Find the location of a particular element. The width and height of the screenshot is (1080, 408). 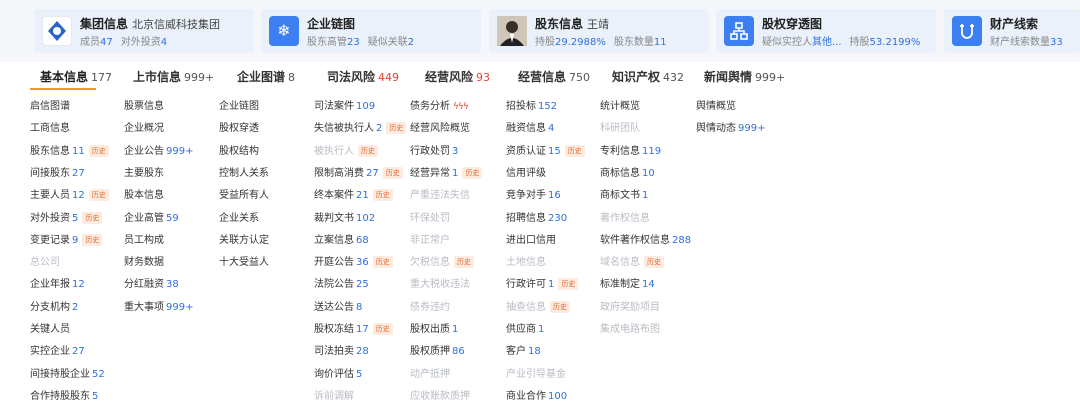

list-item: 司法拍卖 28 is located at coordinates (341, 352).